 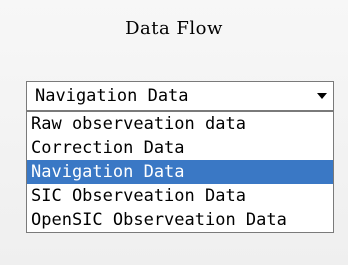 What do you see at coordinates (180, 196) in the screenshot?
I see `option-sic-observeation-data: SIC Observeation Data` at bounding box center [180, 196].